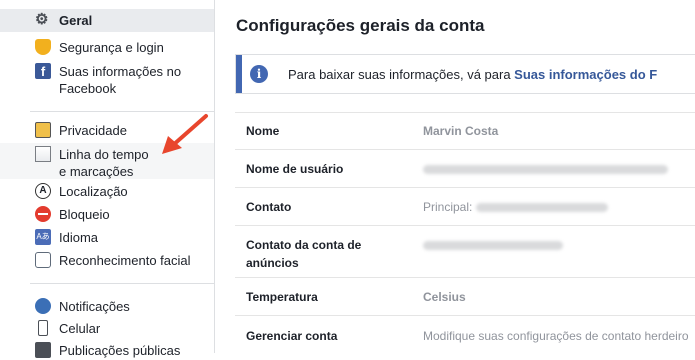  I want to click on settings-row-temperature: Temperatura Celsius, so click(465, 296).